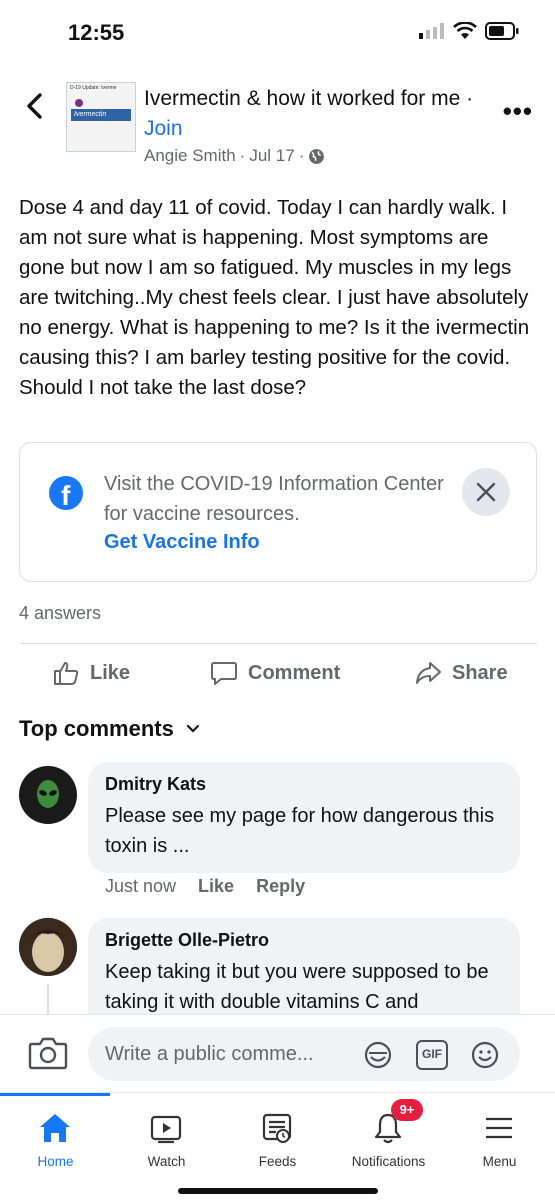 The image size is (555, 1200). Describe the element at coordinates (79, 103) in the screenshot. I see `thumbnail-dot` at that location.